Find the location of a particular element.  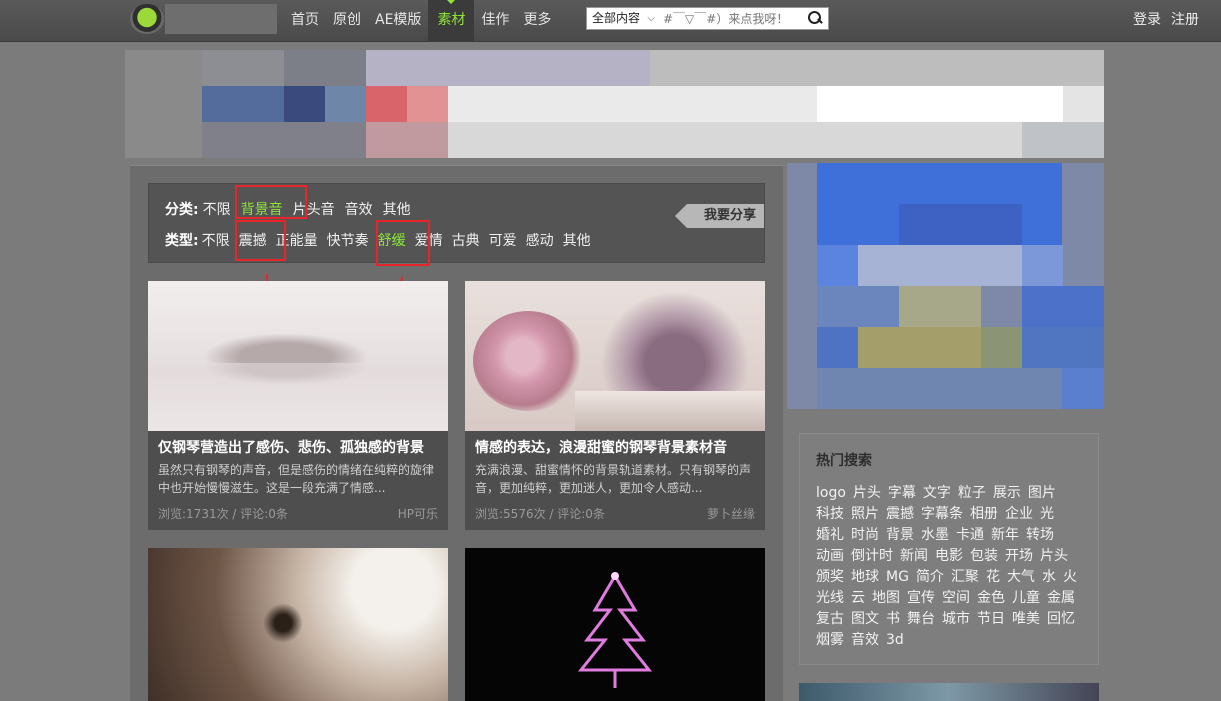

hot-search-tag: 汇聚 is located at coordinates (965, 577).